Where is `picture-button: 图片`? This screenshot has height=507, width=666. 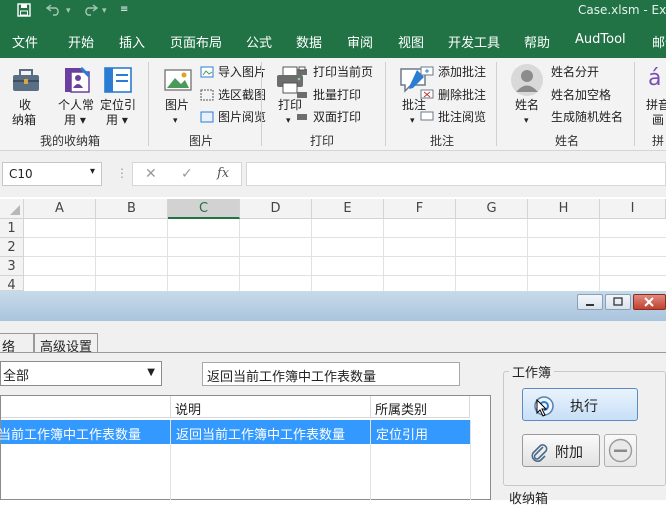
picture-button: 图片 is located at coordinates (177, 105).